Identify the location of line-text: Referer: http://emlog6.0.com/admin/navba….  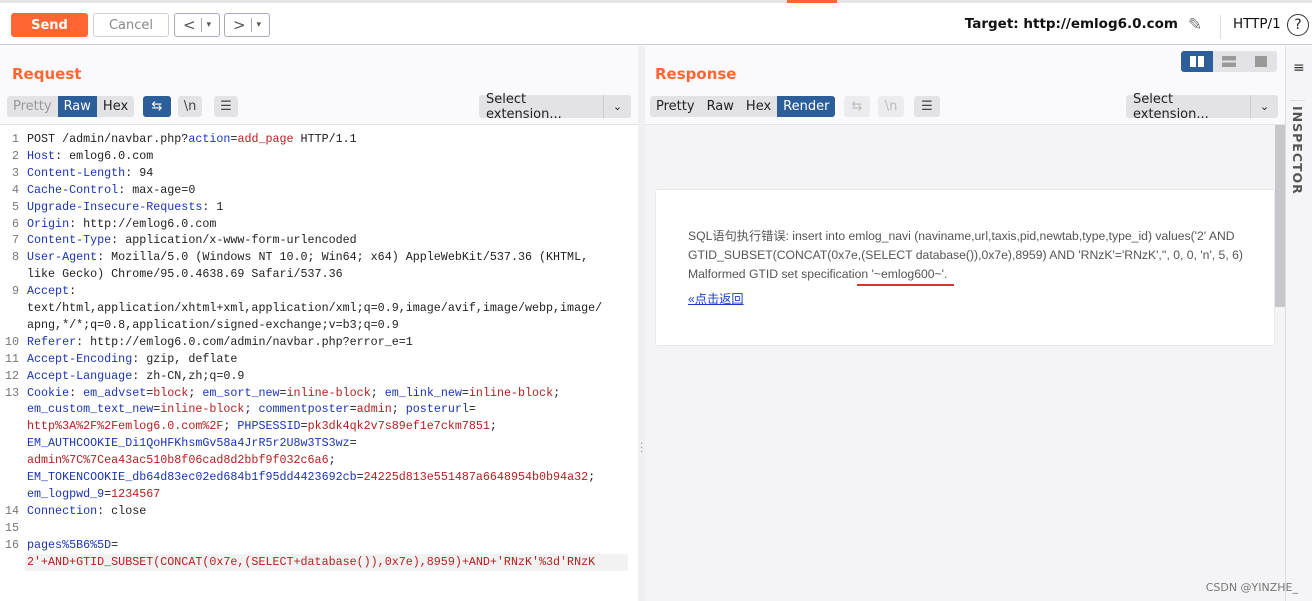
(220, 342).